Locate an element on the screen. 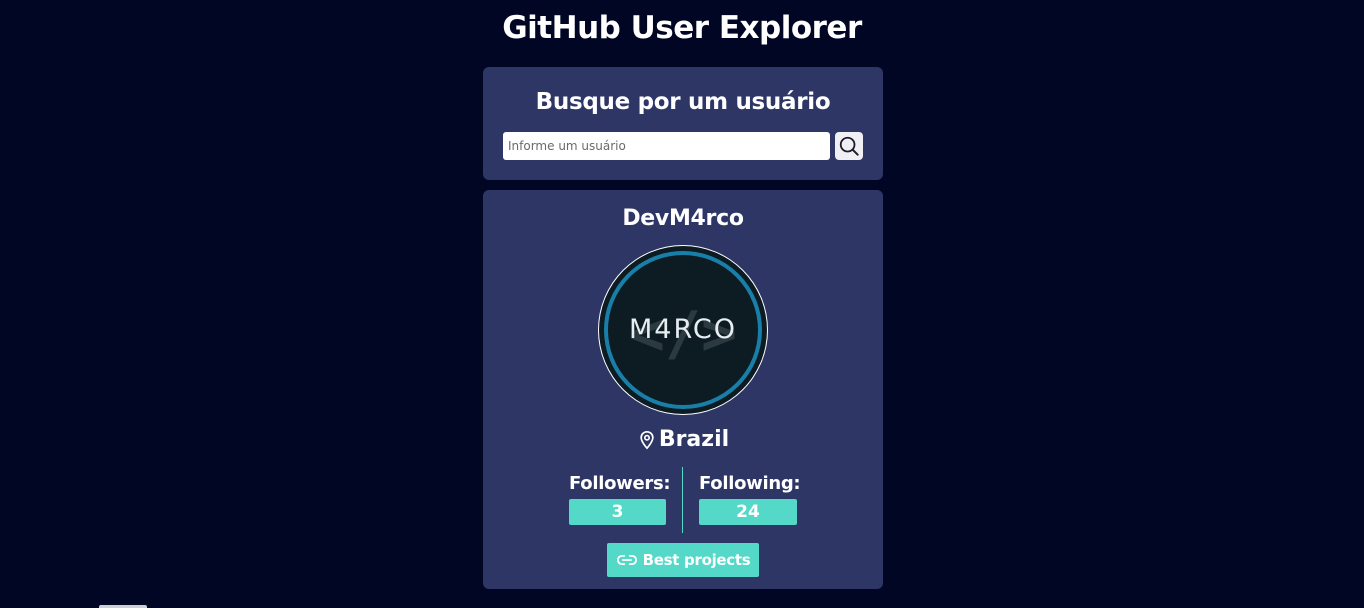  app-title: GitHub User Explorer is located at coordinates (682, 28).